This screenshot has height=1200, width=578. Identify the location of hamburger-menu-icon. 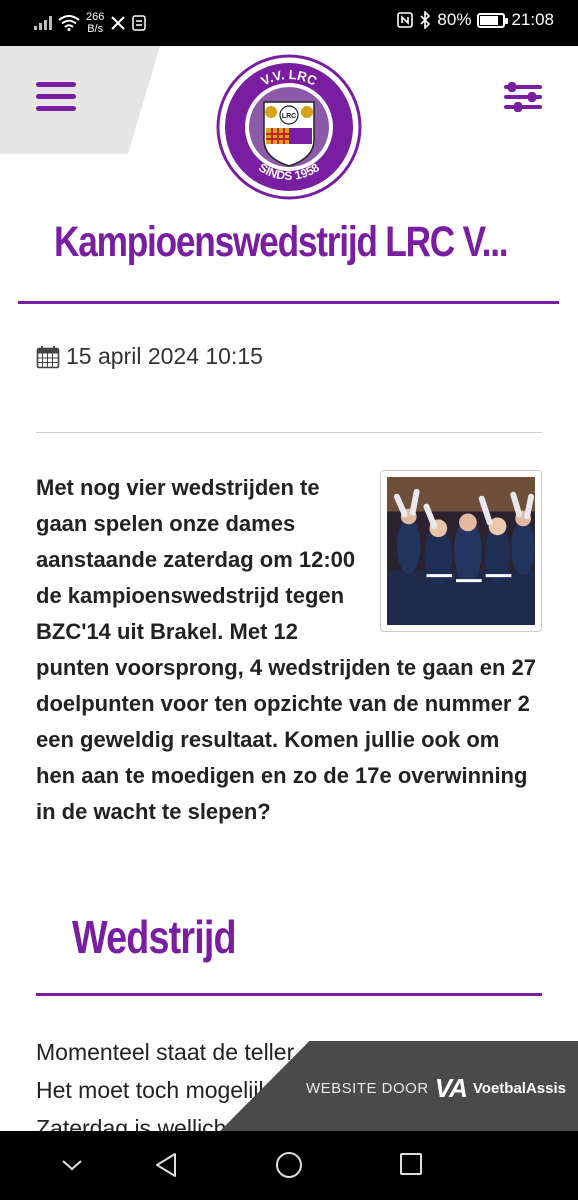
(56, 97).